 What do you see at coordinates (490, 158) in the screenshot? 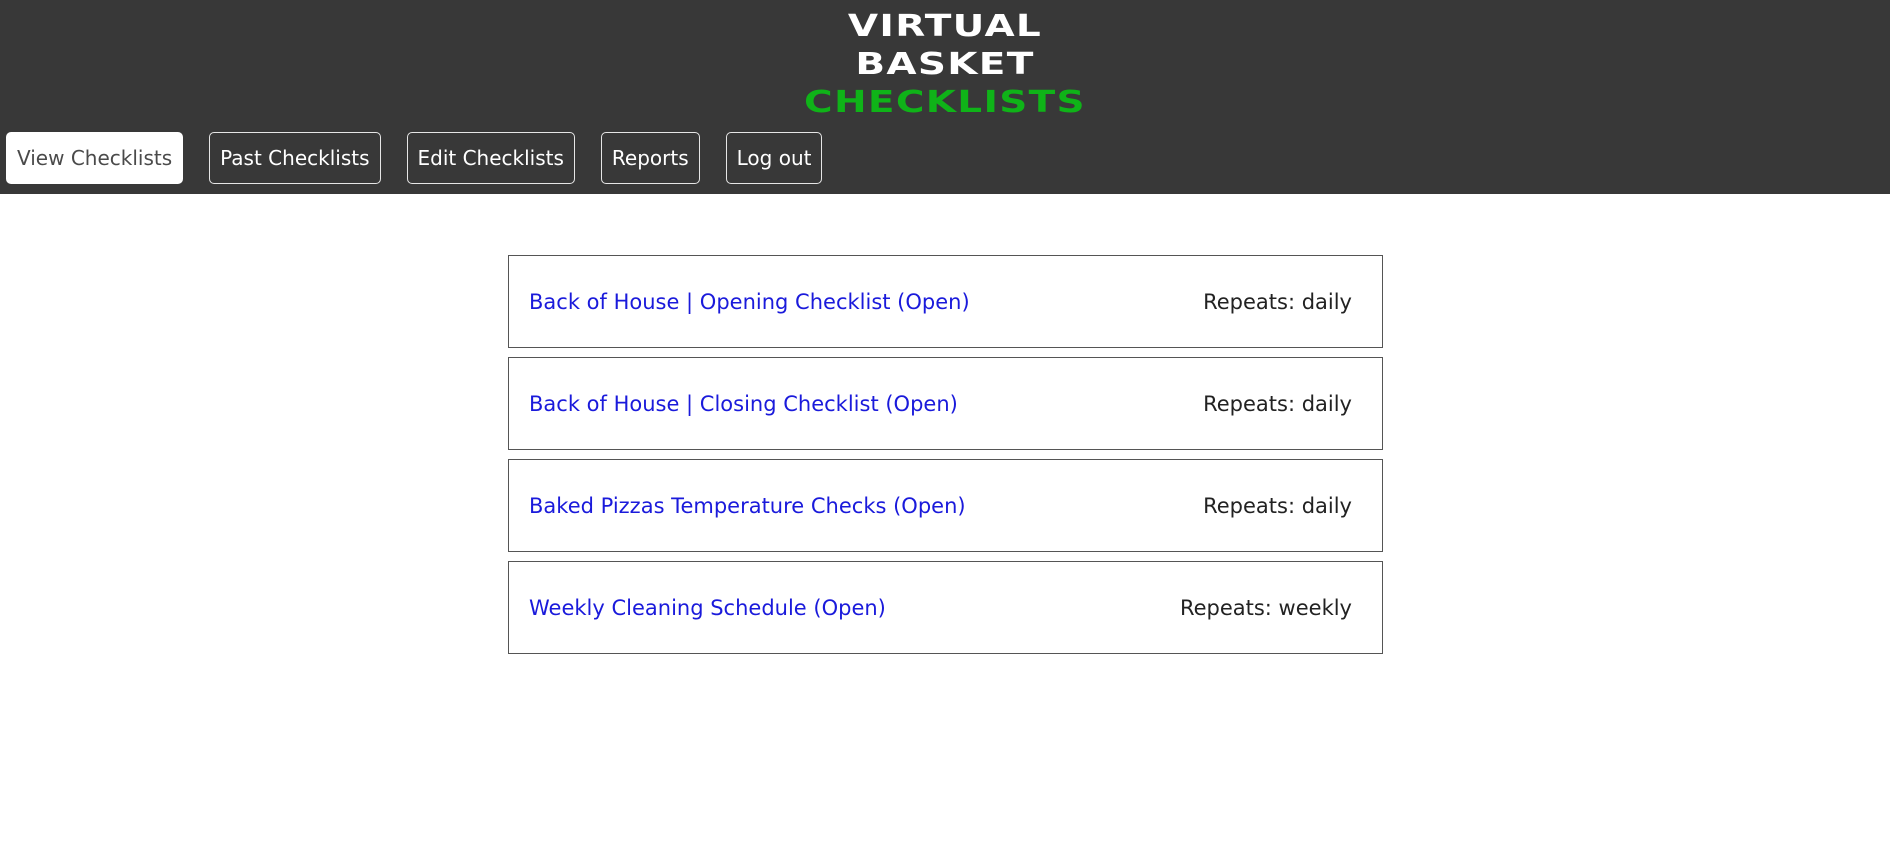
I see `nav-edit-checklists-button: Edit Checklists` at bounding box center [490, 158].